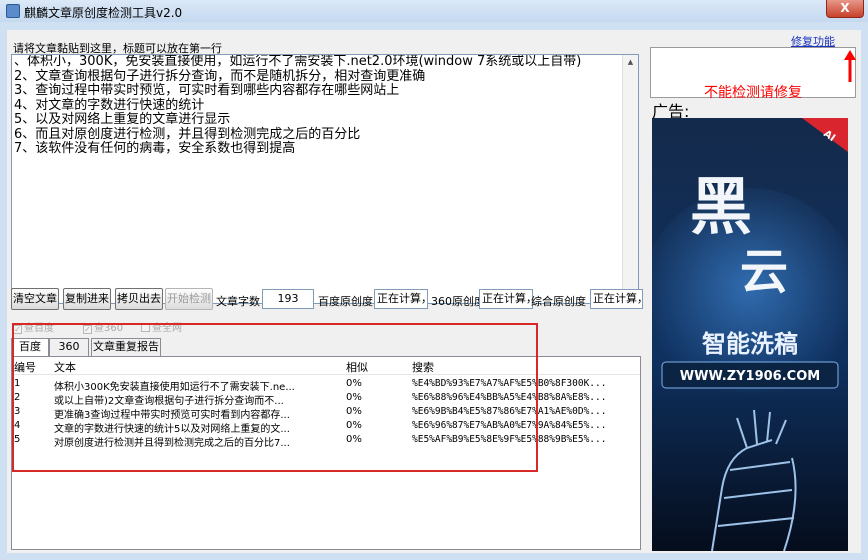 The width and height of the screenshot is (868, 560). What do you see at coordinates (753, 93) in the screenshot?
I see `warning-text: 不能检测请修复` at bounding box center [753, 93].